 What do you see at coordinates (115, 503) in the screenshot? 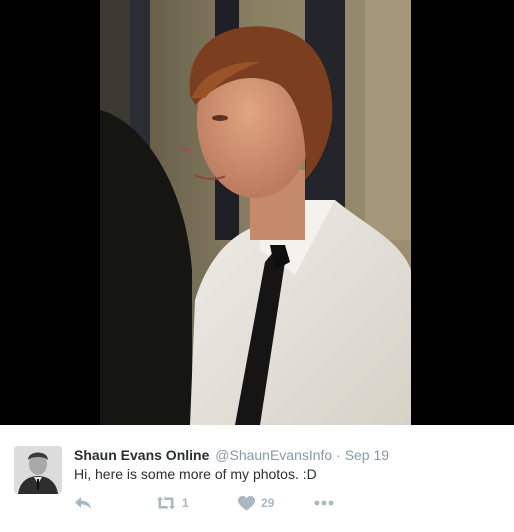
I see `reply-button` at bounding box center [115, 503].